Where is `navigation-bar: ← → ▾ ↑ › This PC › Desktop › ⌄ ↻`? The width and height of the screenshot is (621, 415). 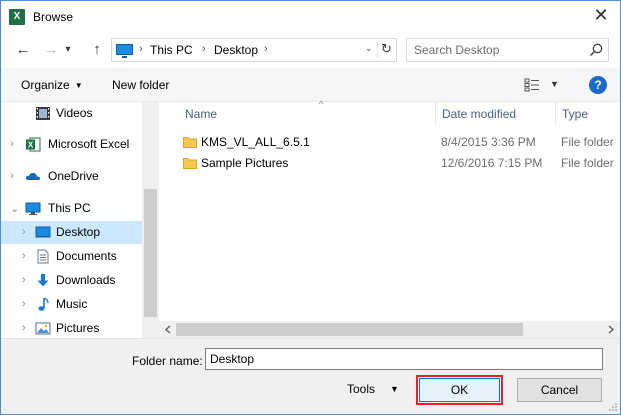 navigation-bar: ← → ▾ ↑ › This PC › Desktop › ⌄ ↻ is located at coordinates (310, 50).